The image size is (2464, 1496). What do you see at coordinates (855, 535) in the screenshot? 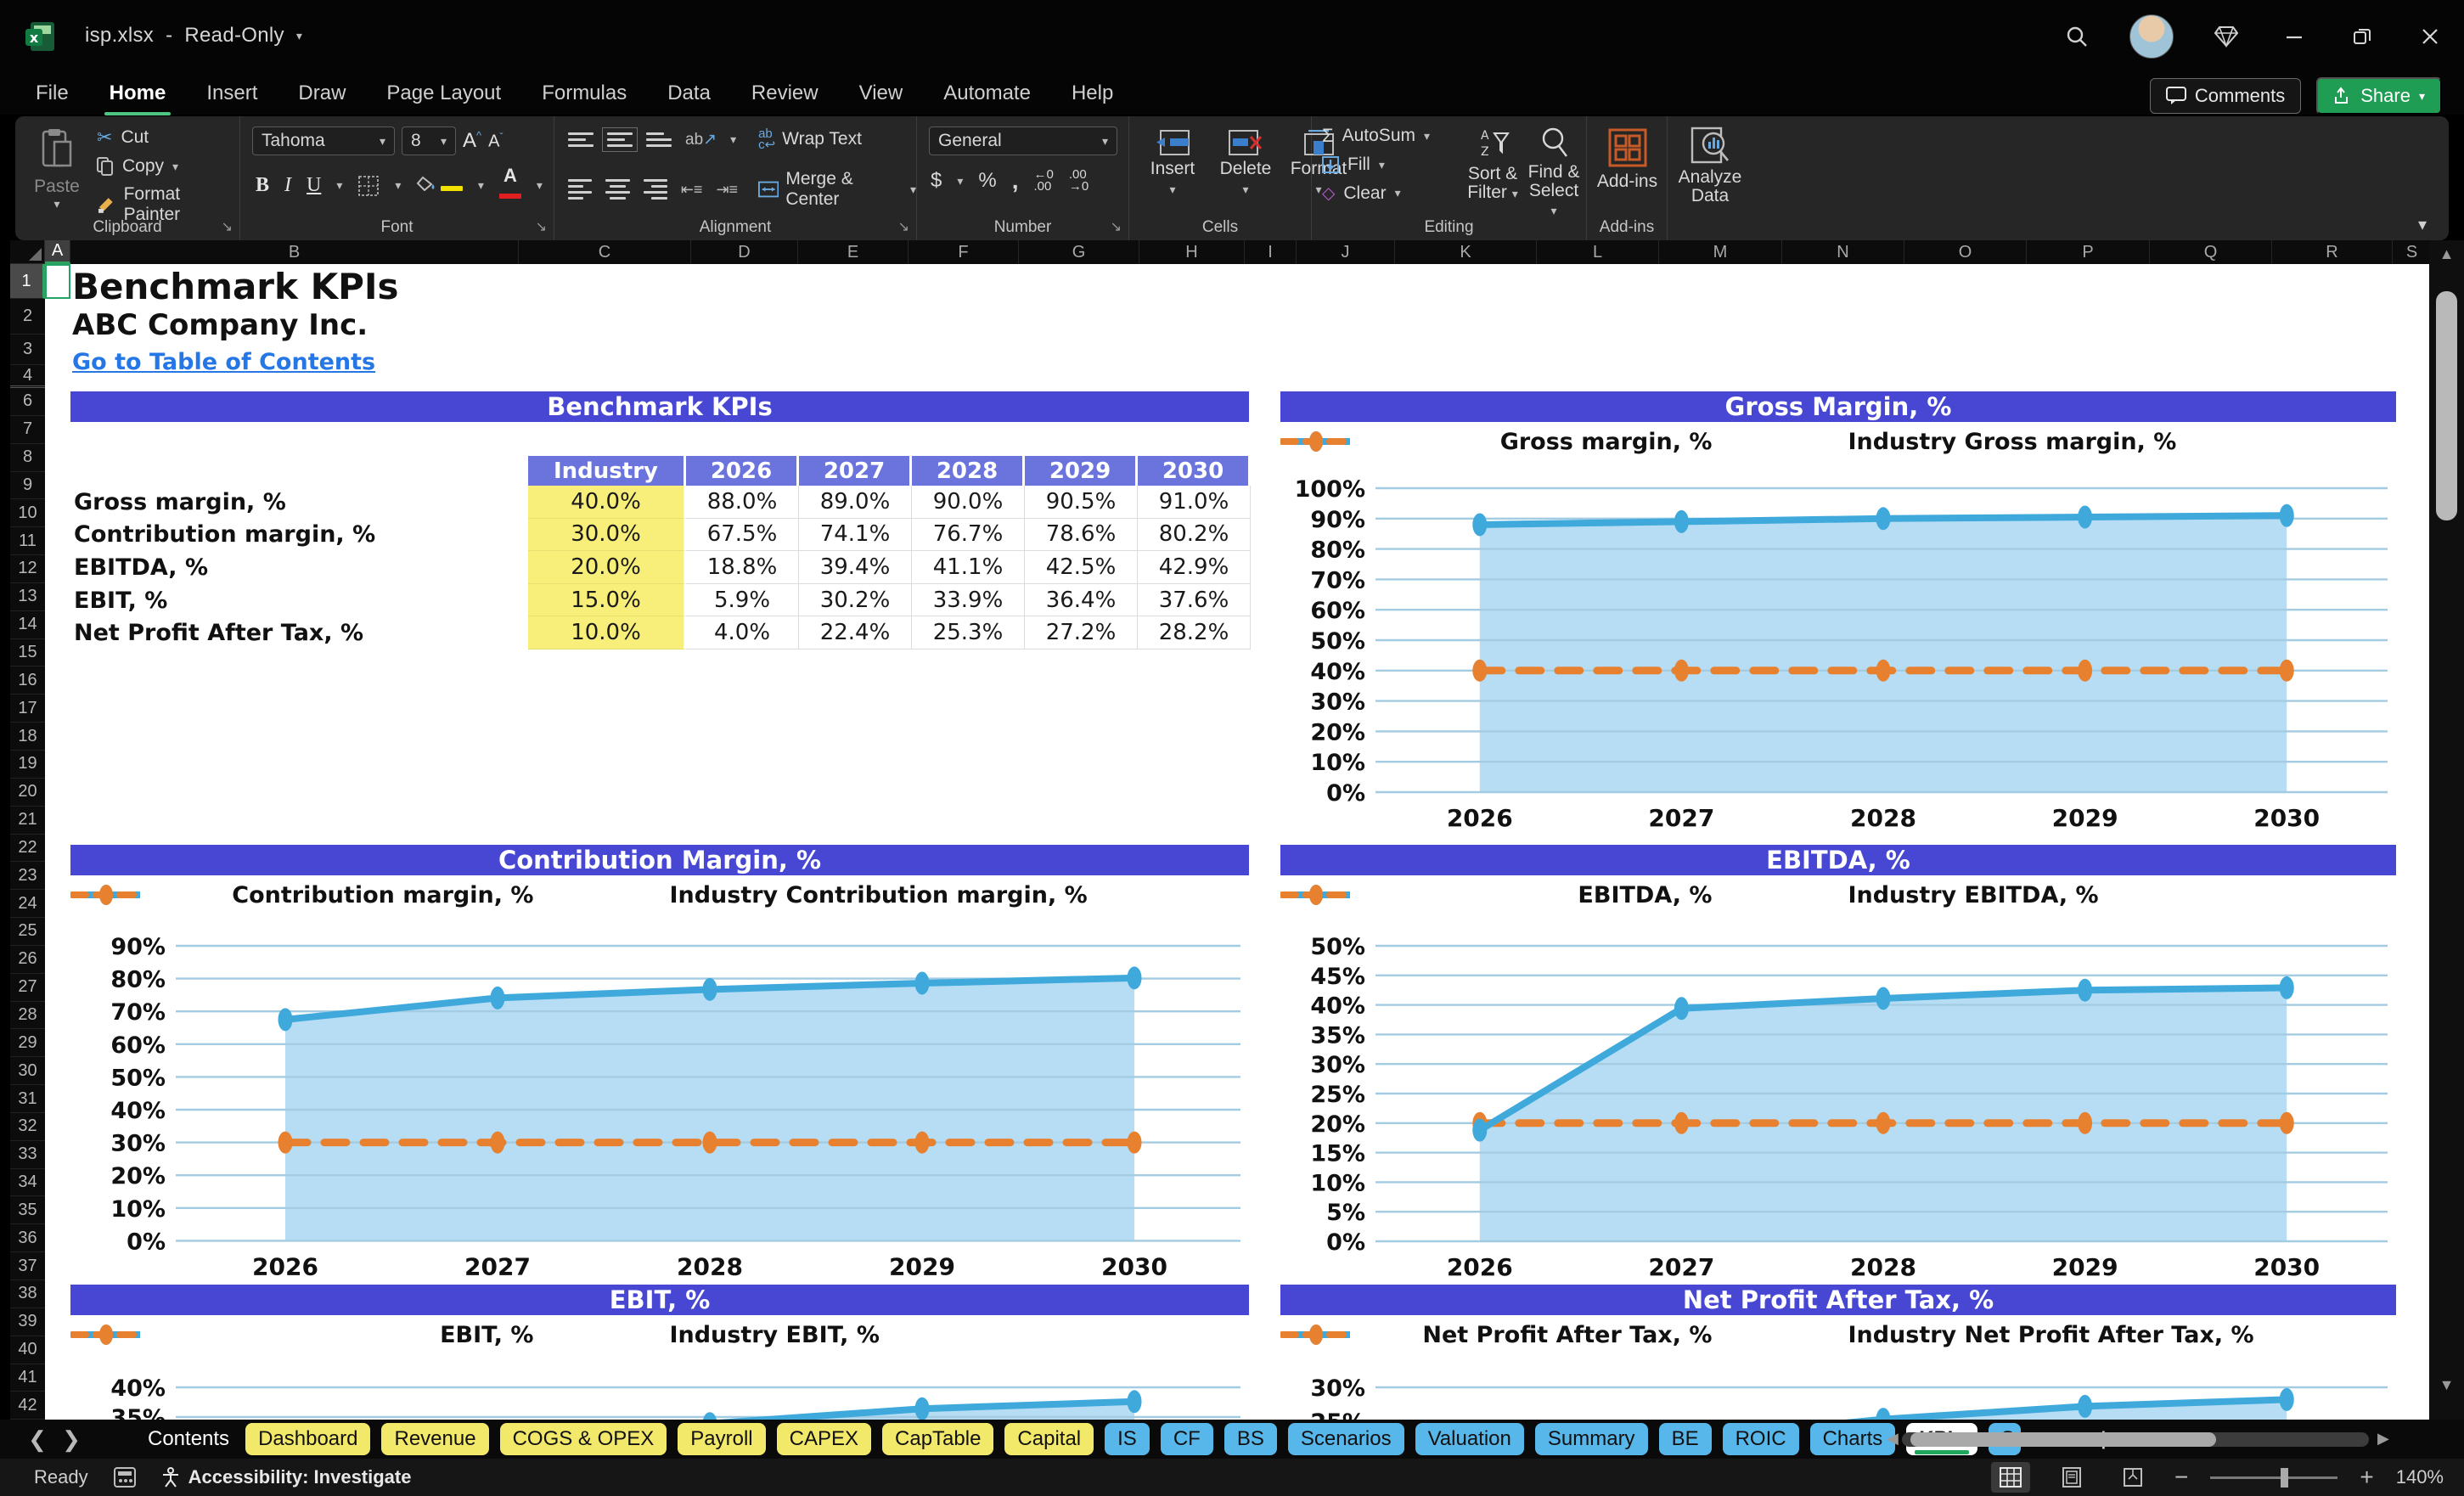
I see `table-cell: 74.1%` at bounding box center [855, 535].